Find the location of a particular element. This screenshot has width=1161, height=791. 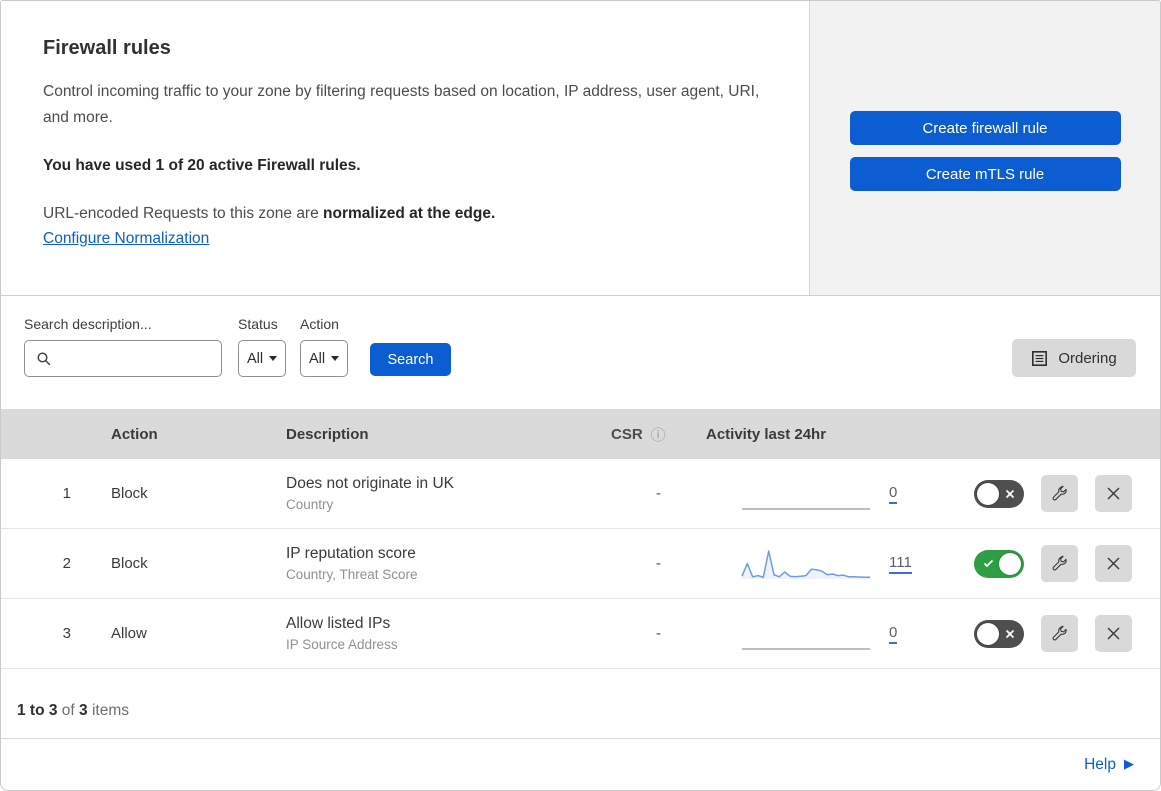

ordering-button-label: Ordering is located at coordinates (1087, 358).